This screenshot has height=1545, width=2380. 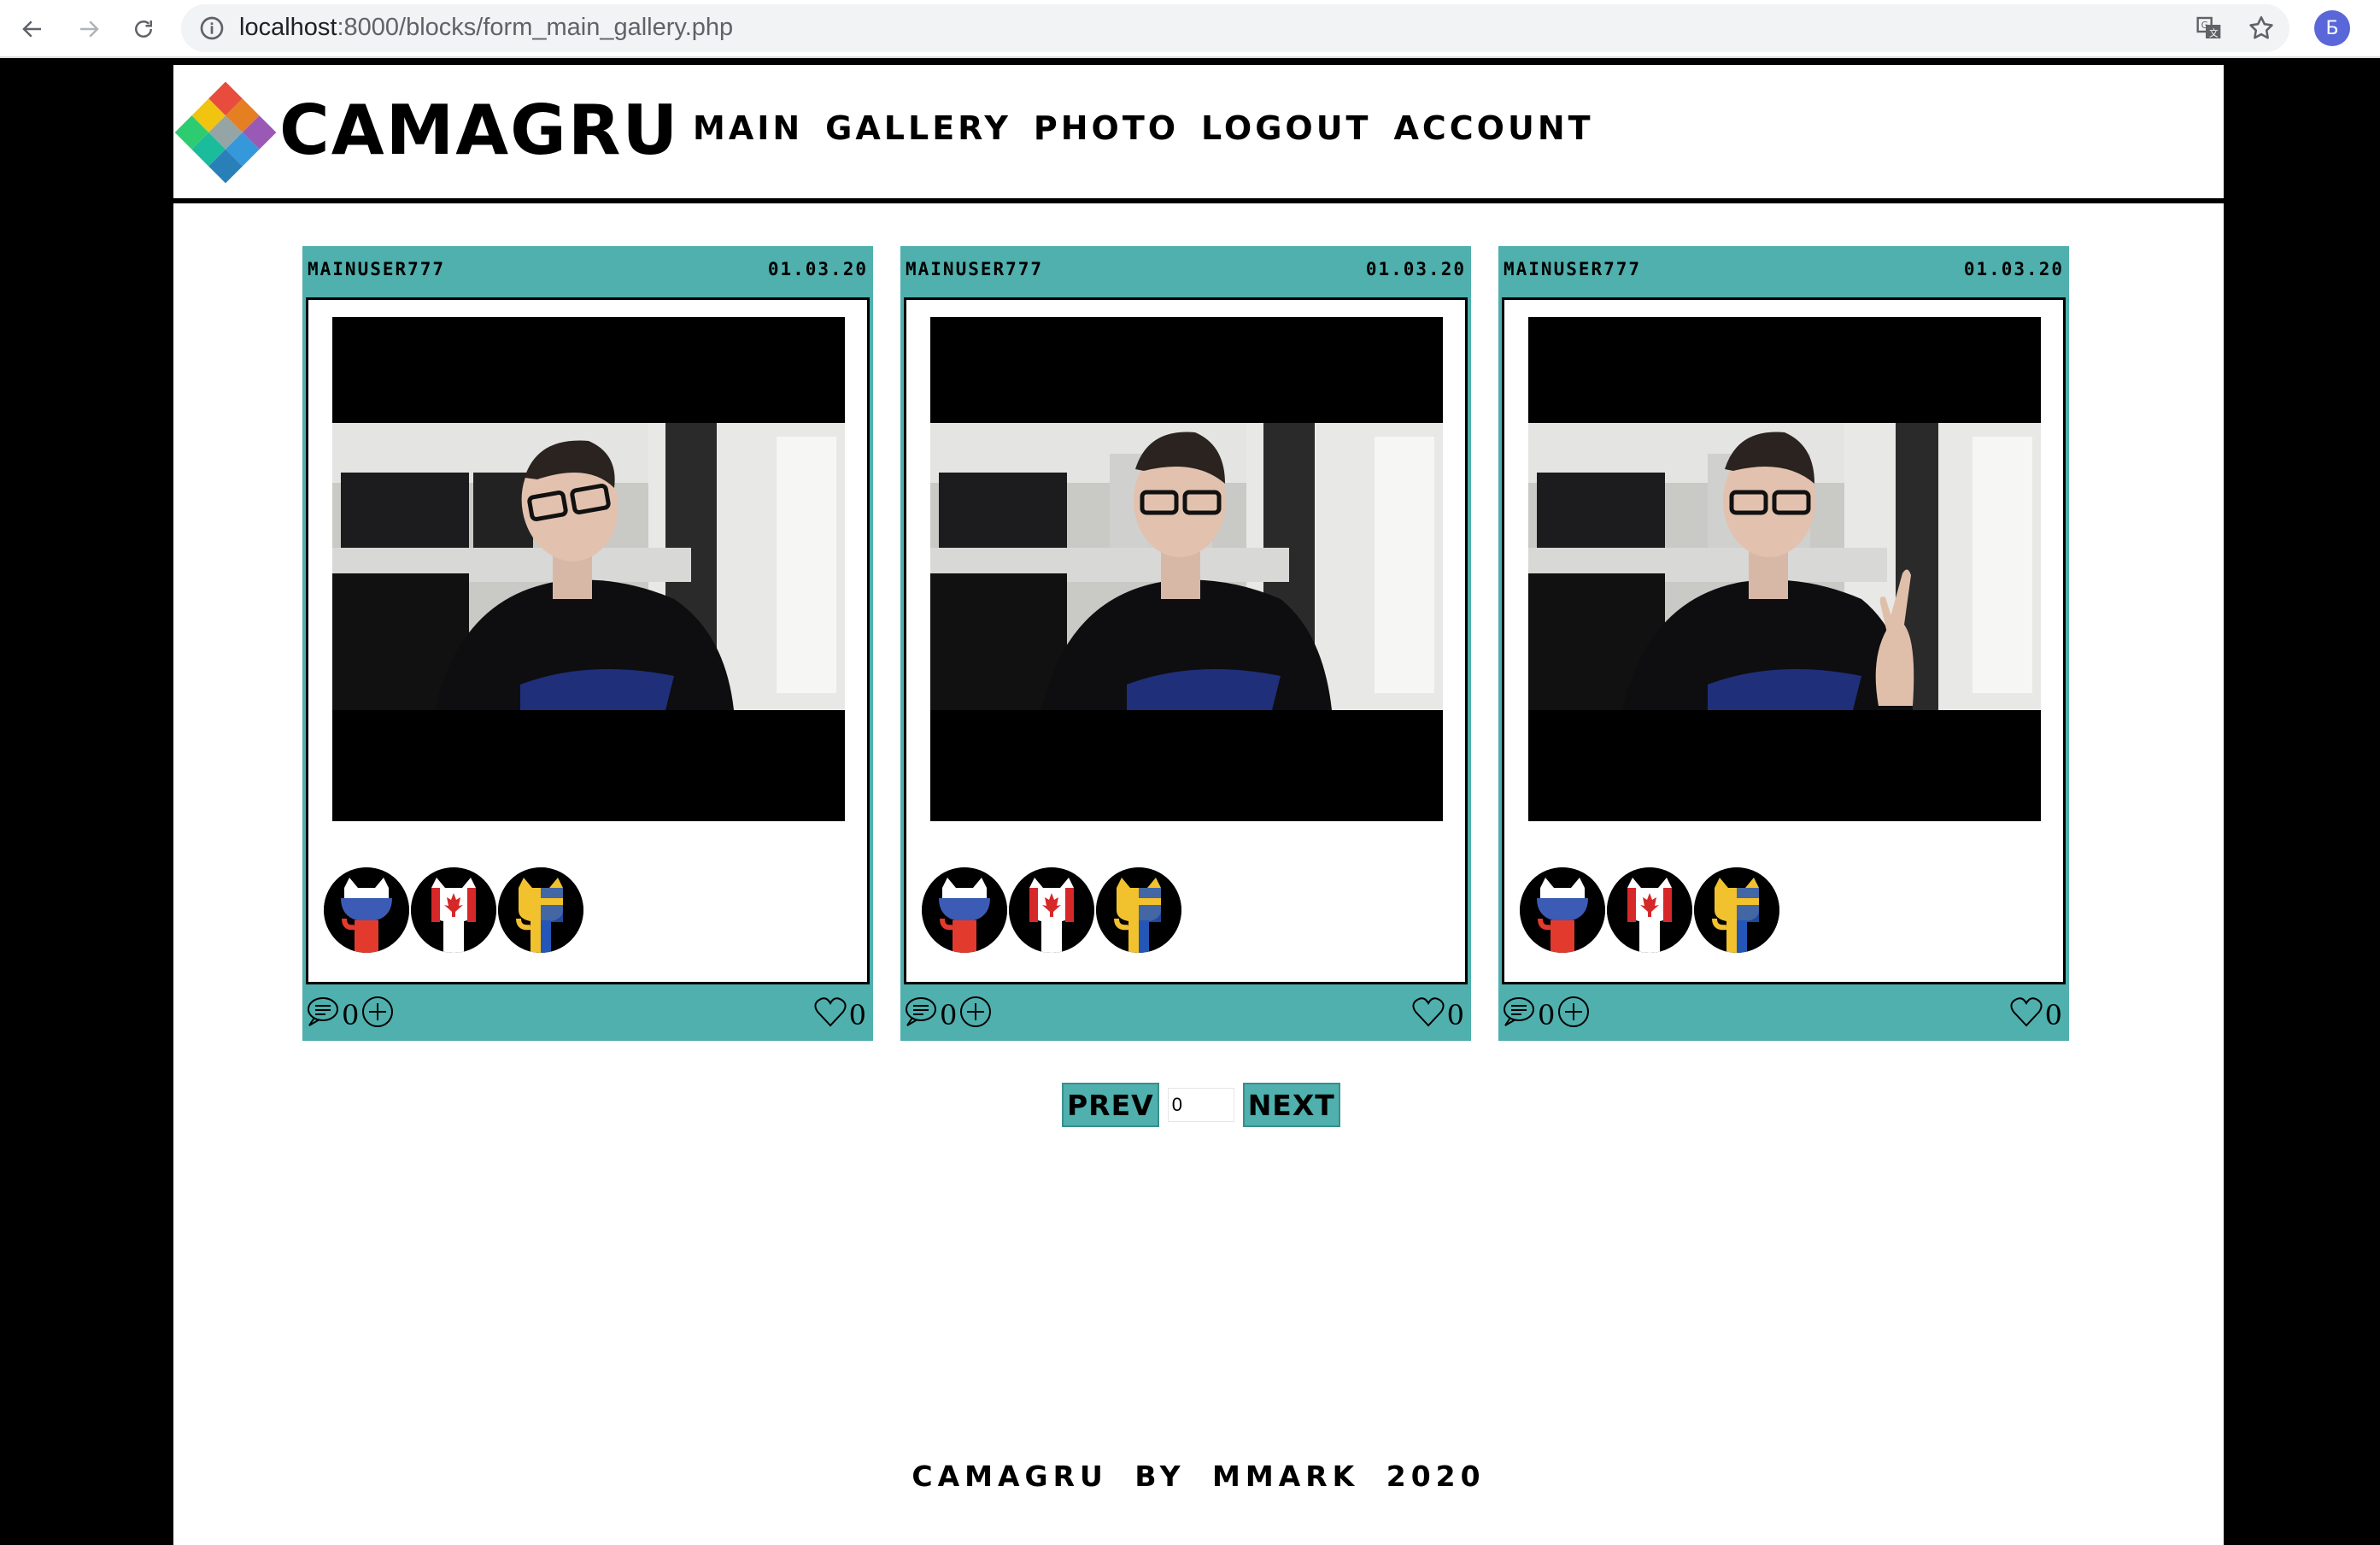 I want to click on forward-button, so click(x=89, y=30).